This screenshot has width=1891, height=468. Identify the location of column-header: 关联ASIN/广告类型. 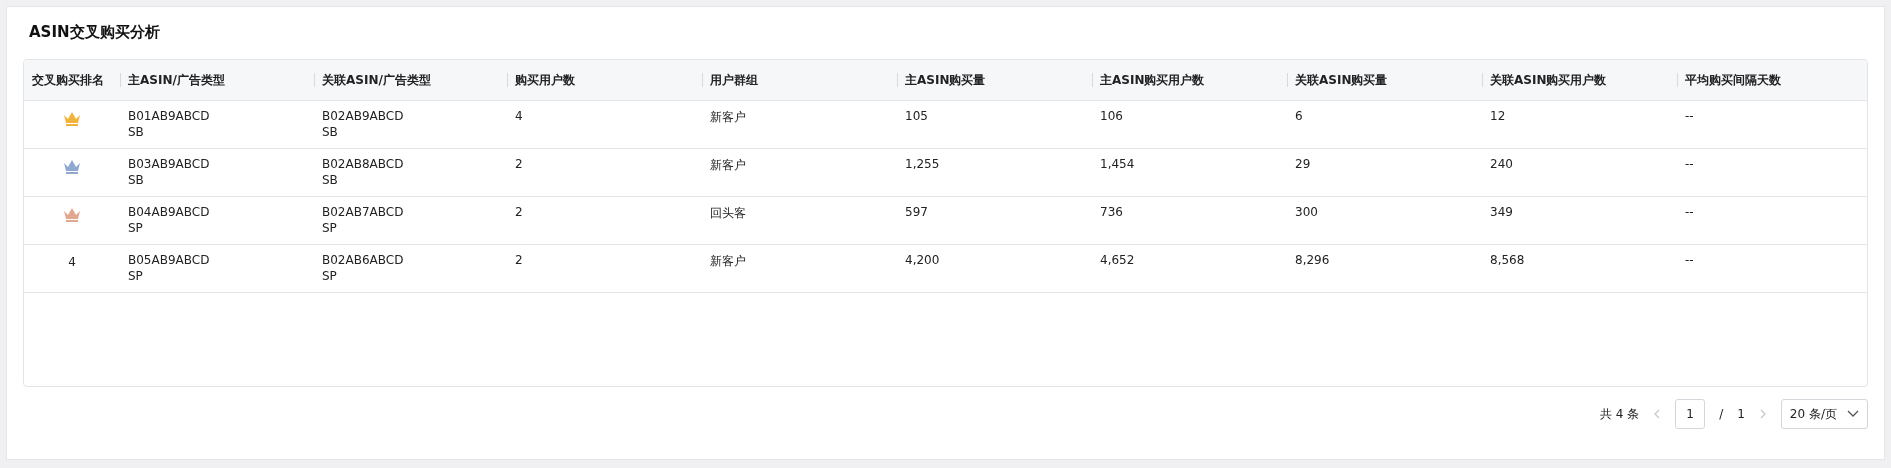
(410, 80).